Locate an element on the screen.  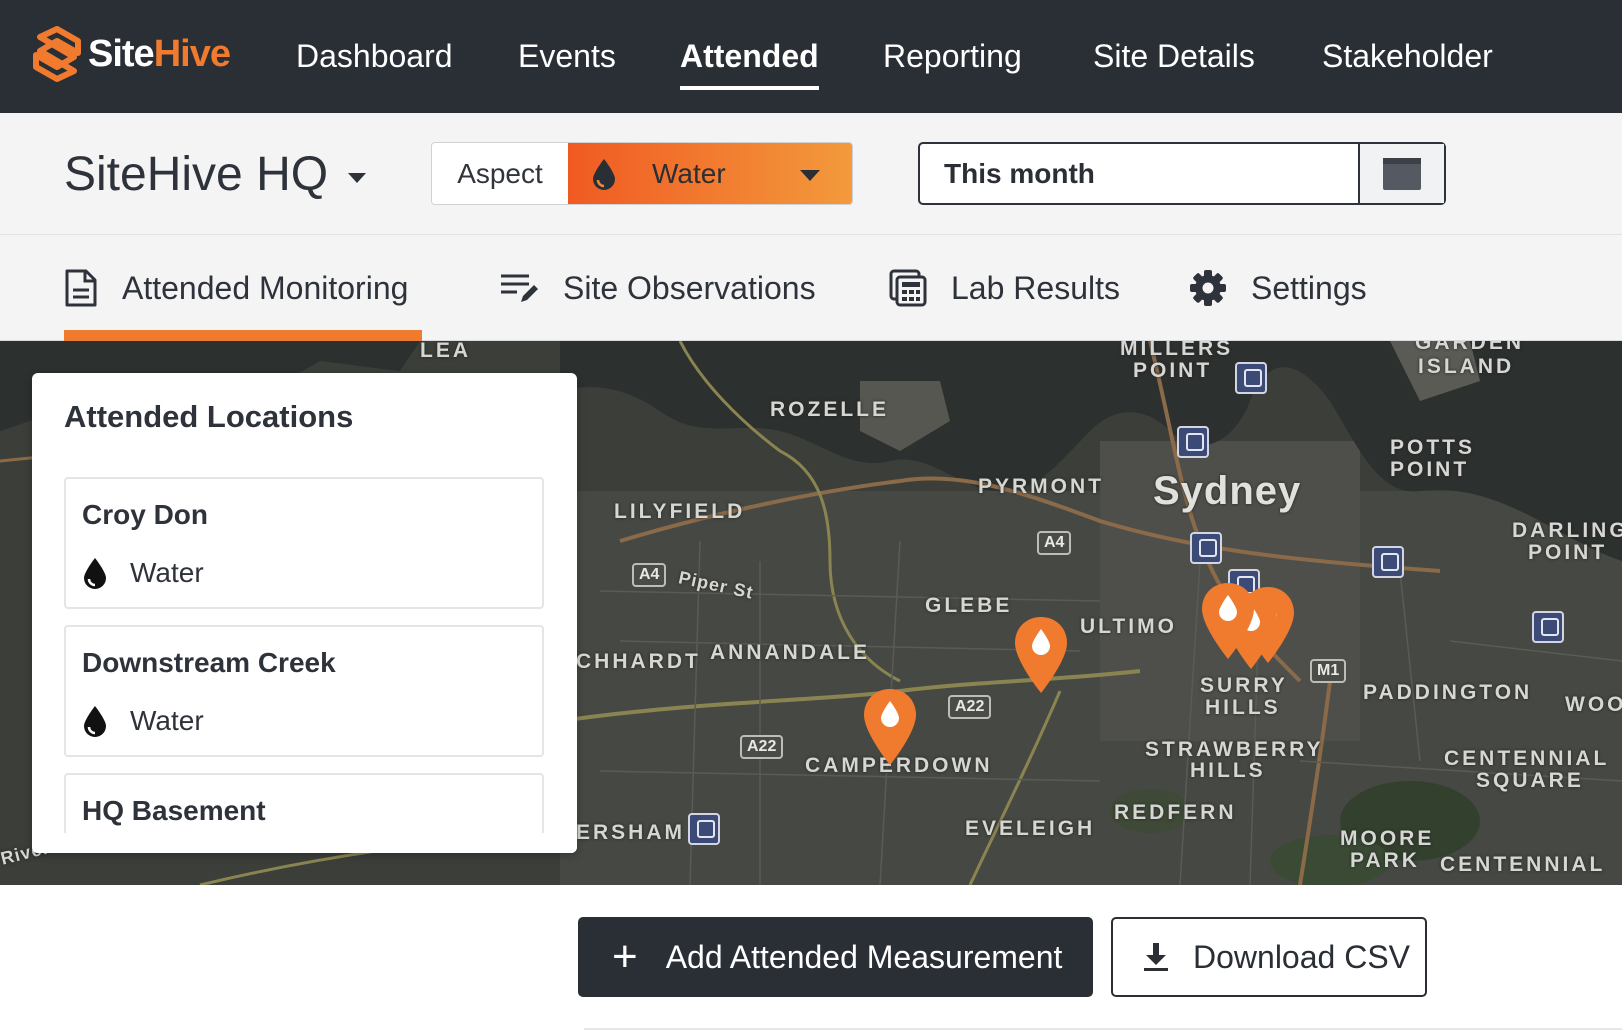
site-selector: SiteHive HQ is located at coordinates (215, 174).